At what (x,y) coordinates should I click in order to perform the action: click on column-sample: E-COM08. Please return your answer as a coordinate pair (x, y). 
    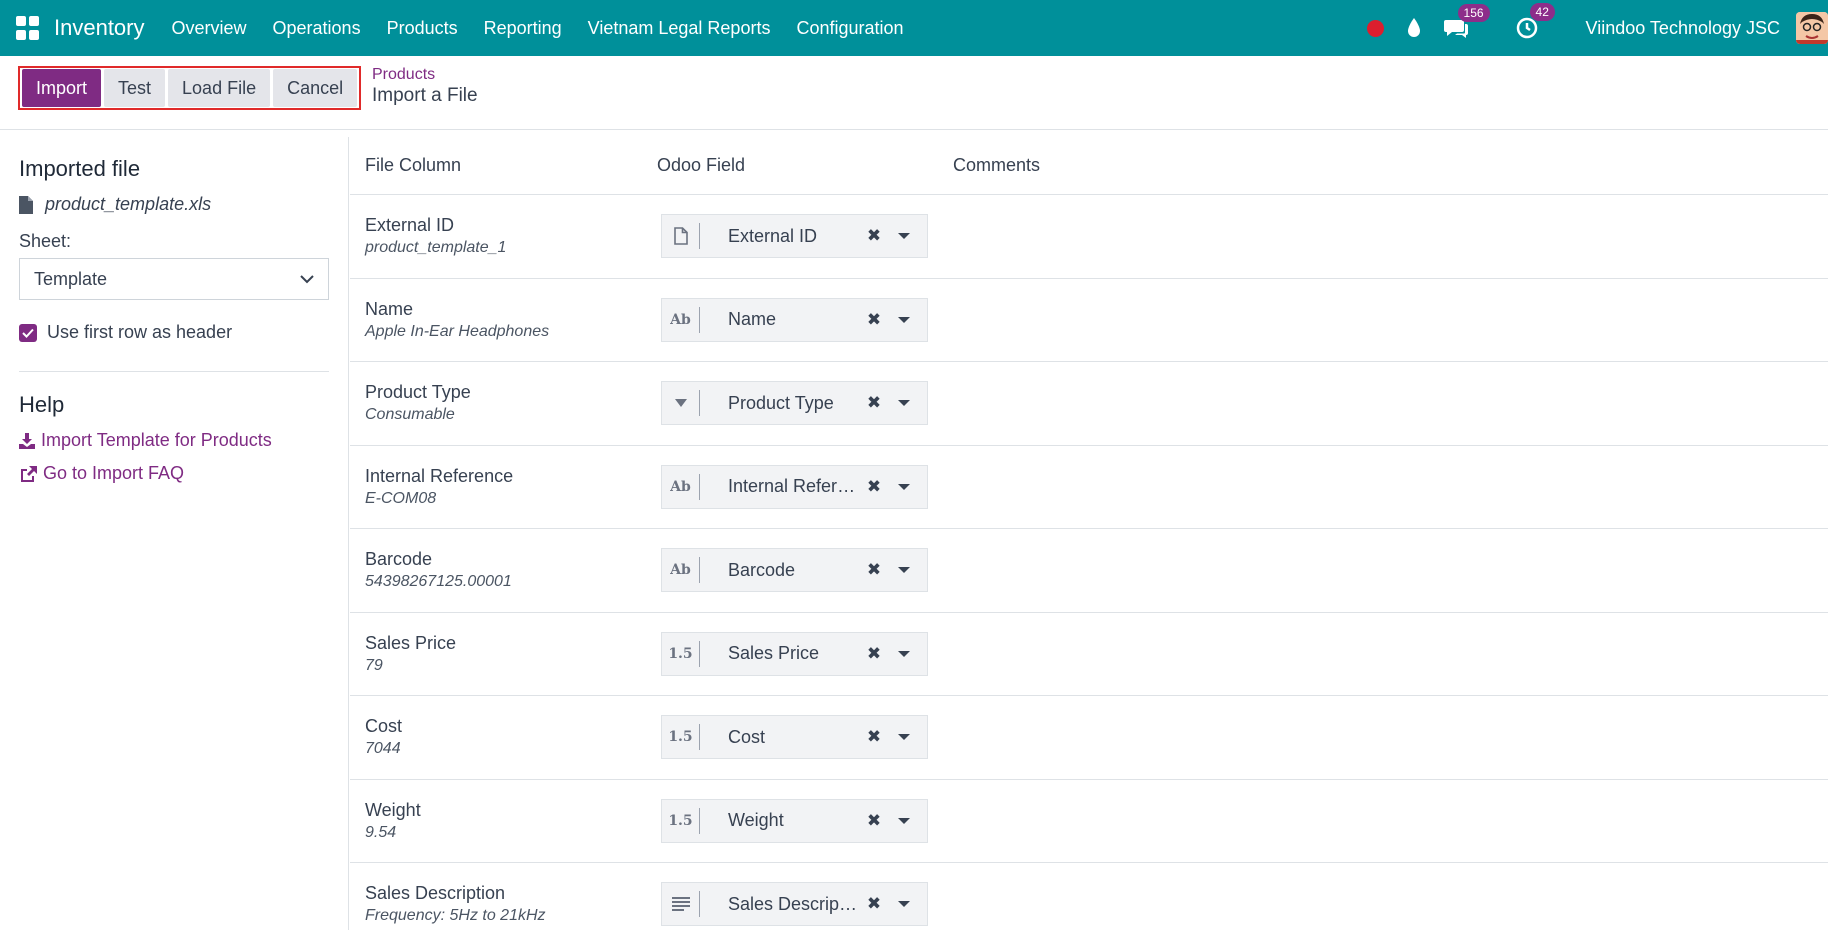
    Looking at the image, I should click on (401, 498).